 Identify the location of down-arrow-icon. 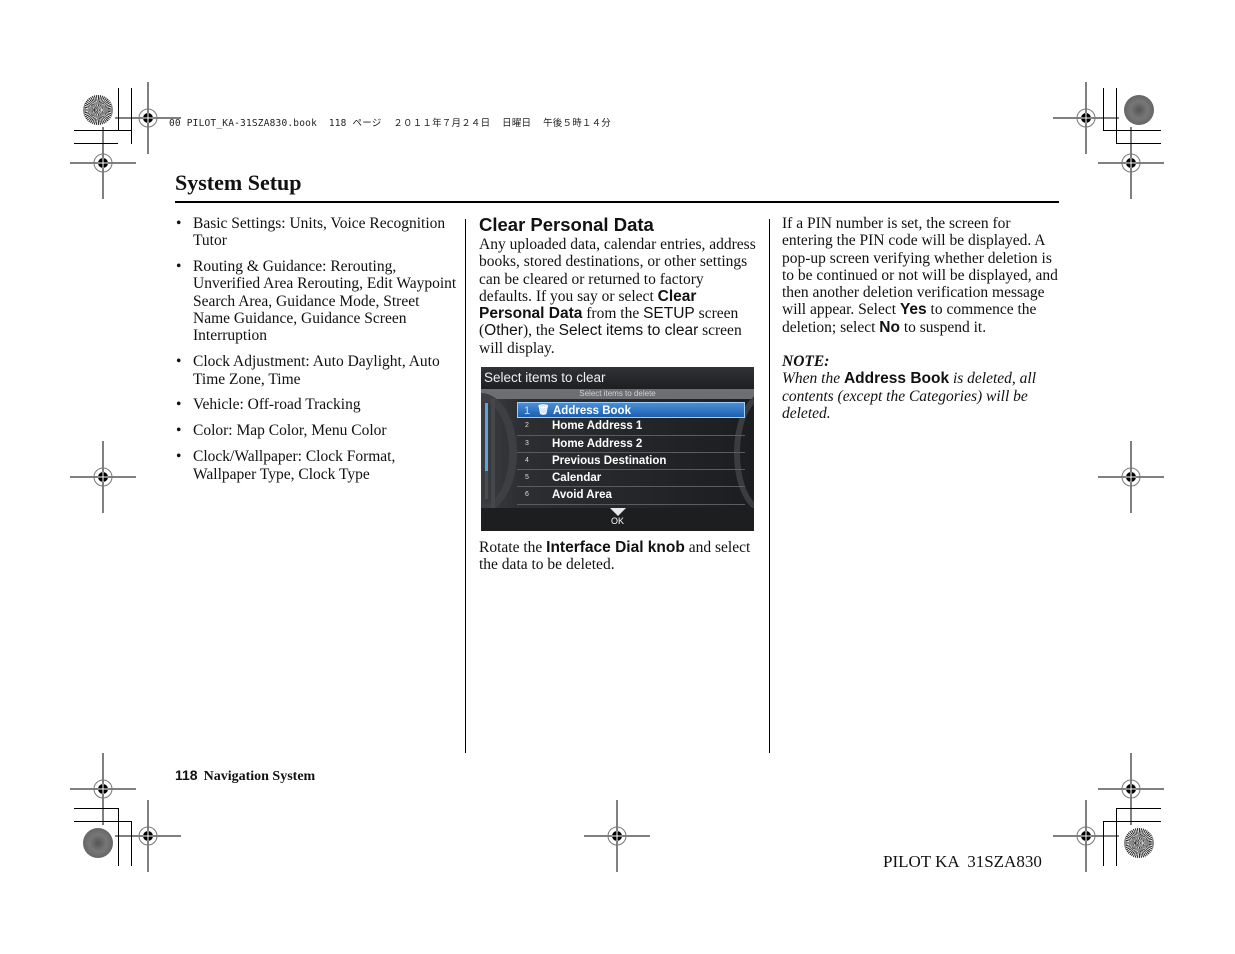
(618, 512).